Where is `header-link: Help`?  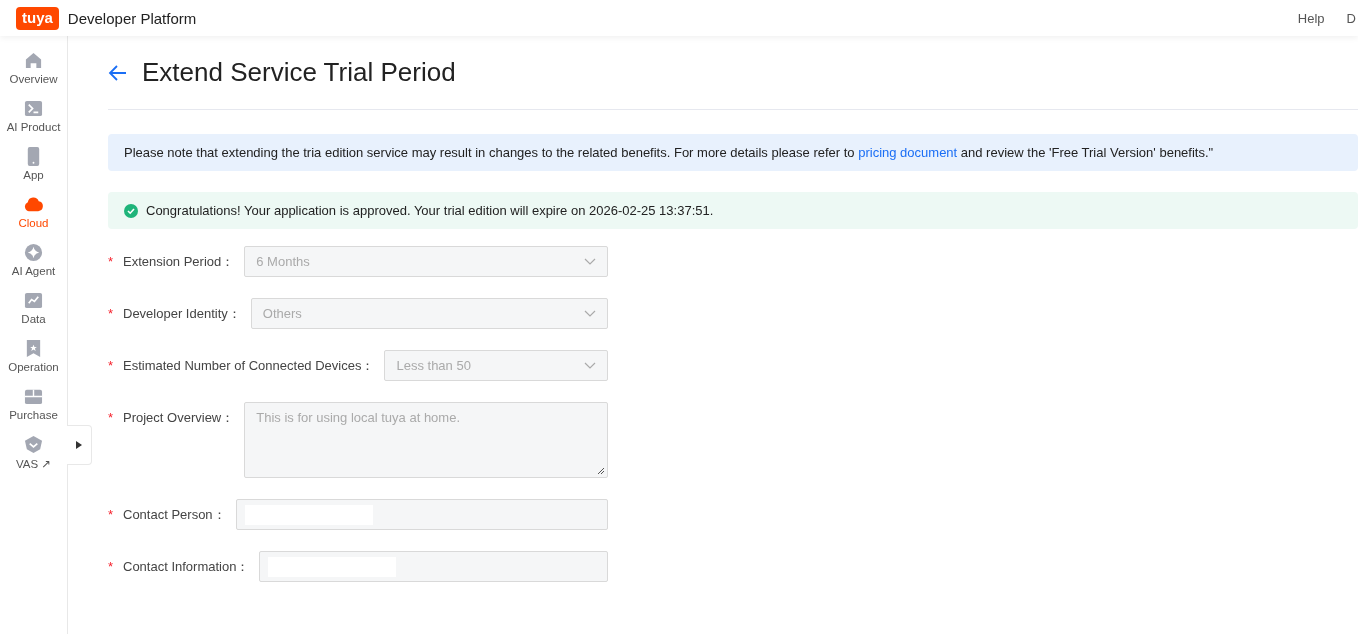 header-link: Help is located at coordinates (1311, 18).